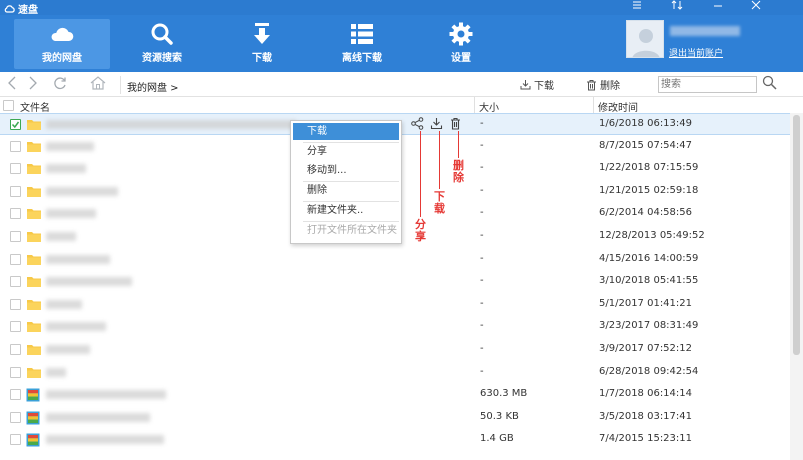 The image size is (803, 460). I want to click on file-modified-time: 1/7/2018 06:14:14, so click(646, 394).